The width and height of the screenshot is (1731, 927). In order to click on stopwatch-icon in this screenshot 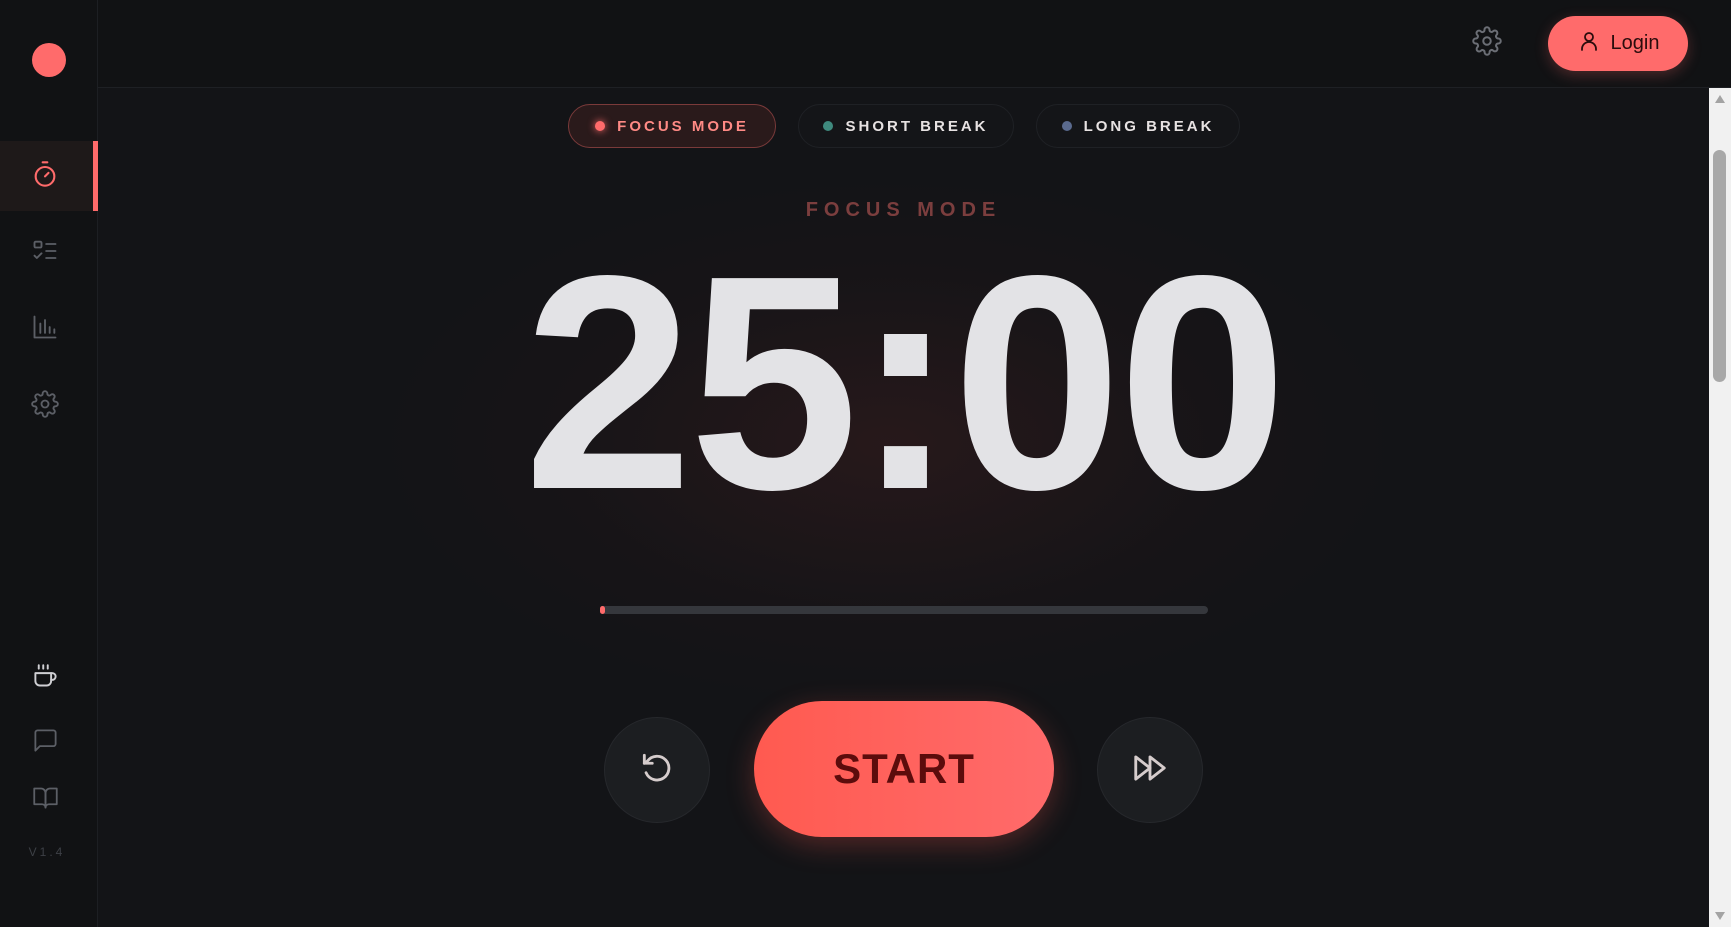, I will do `click(45, 176)`.